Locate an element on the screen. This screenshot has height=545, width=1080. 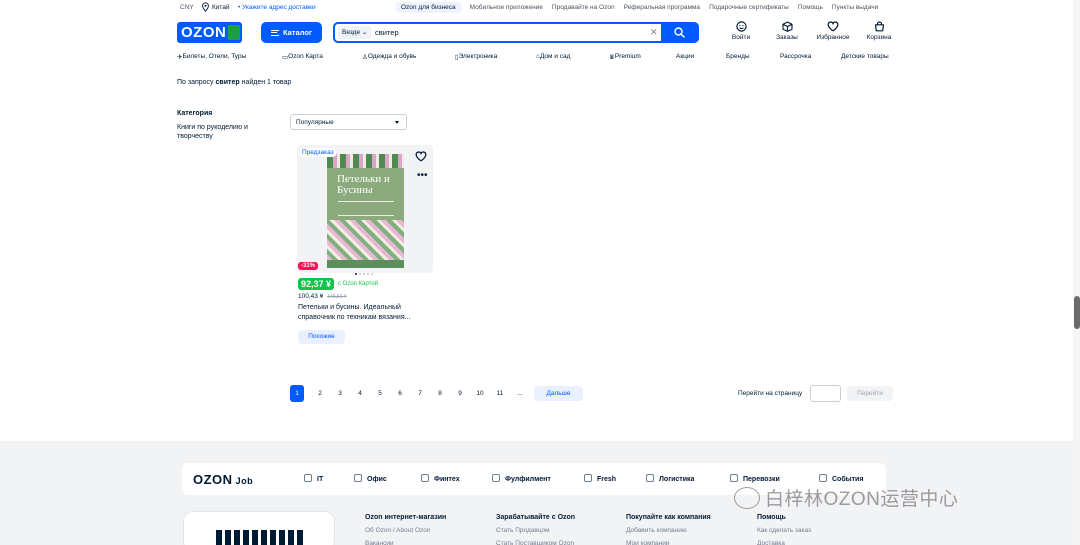
job-item-office: Офис is located at coordinates (370, 478).